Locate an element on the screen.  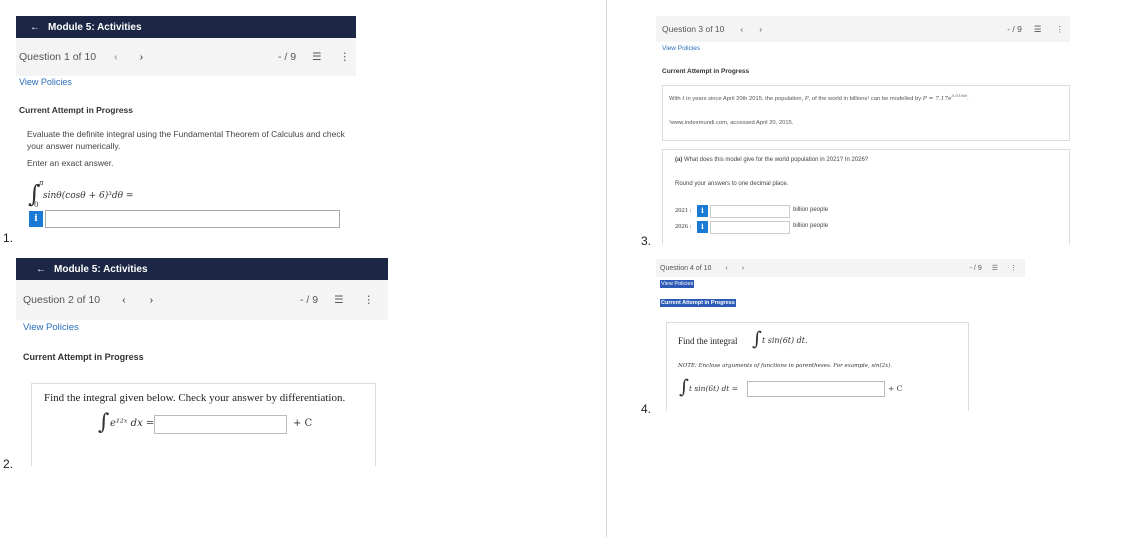
rounding-note: Round your answers to one decimal place. is located at coordinates (732, 184).